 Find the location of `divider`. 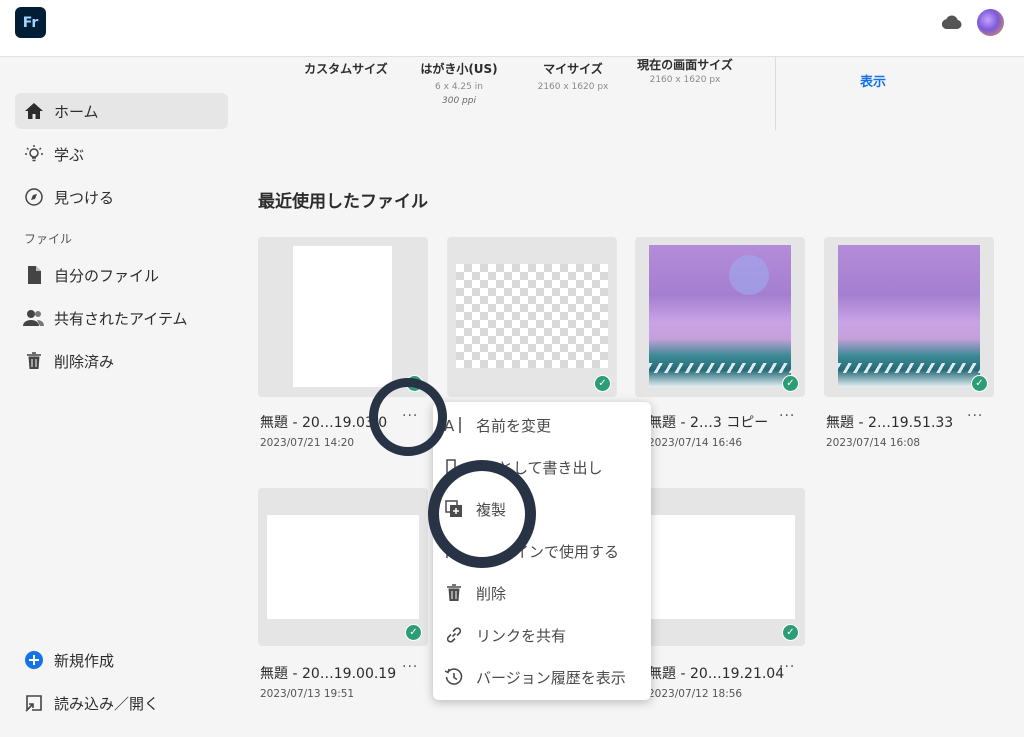

divider is located at coordinates (775, 93).